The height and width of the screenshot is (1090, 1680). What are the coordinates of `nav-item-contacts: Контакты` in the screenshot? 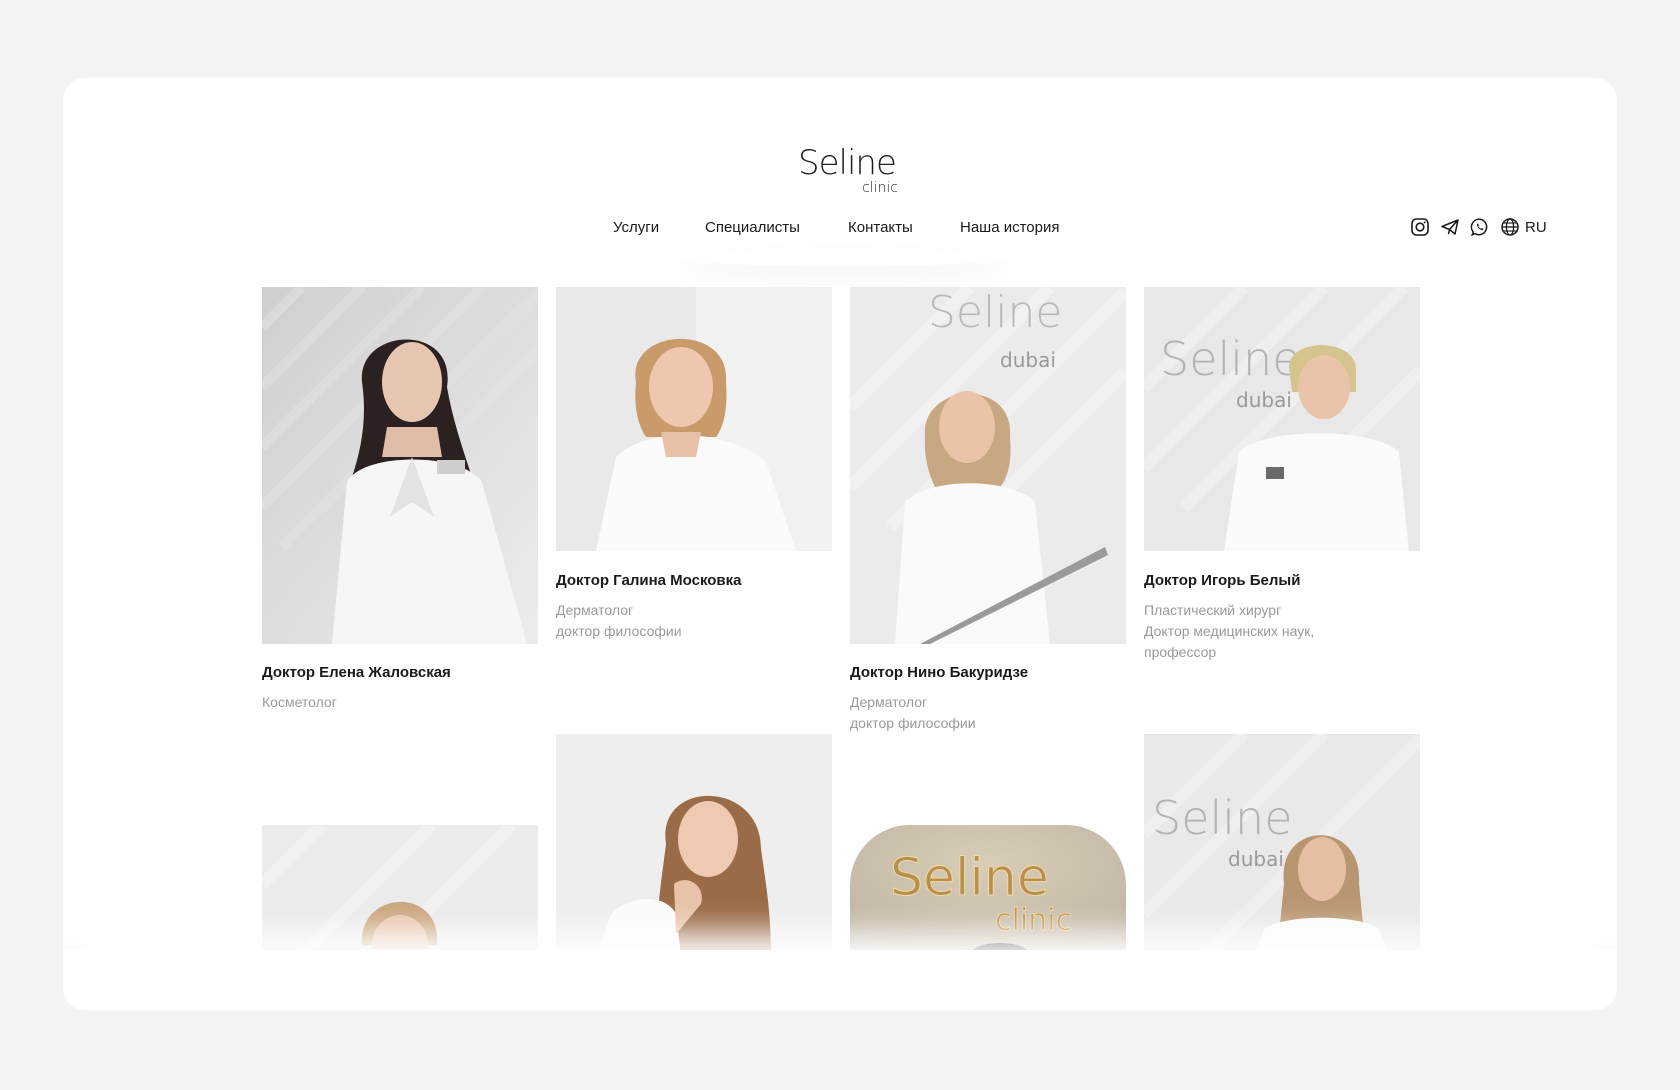 It's located at (880, 227).